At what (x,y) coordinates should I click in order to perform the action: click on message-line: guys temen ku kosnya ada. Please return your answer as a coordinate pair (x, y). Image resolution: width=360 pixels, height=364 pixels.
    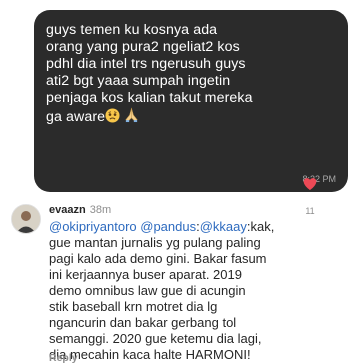
    Looking at the image, I should click on (132, 30).